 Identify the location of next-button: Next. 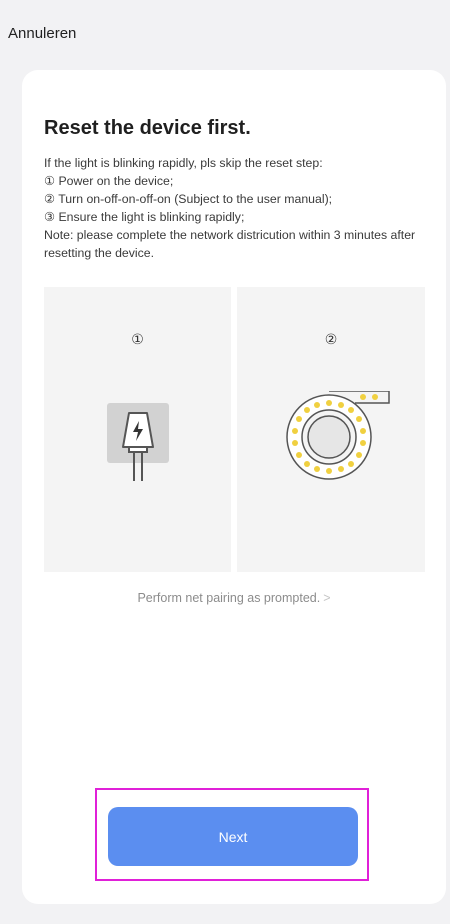
(233, 836).